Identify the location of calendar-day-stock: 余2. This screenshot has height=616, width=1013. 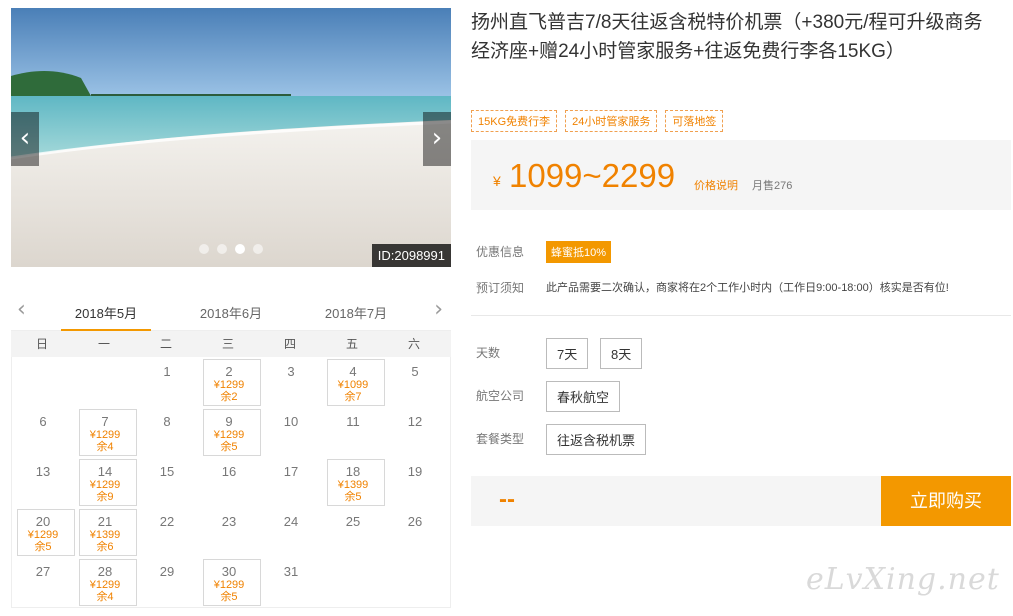
(229, 397).